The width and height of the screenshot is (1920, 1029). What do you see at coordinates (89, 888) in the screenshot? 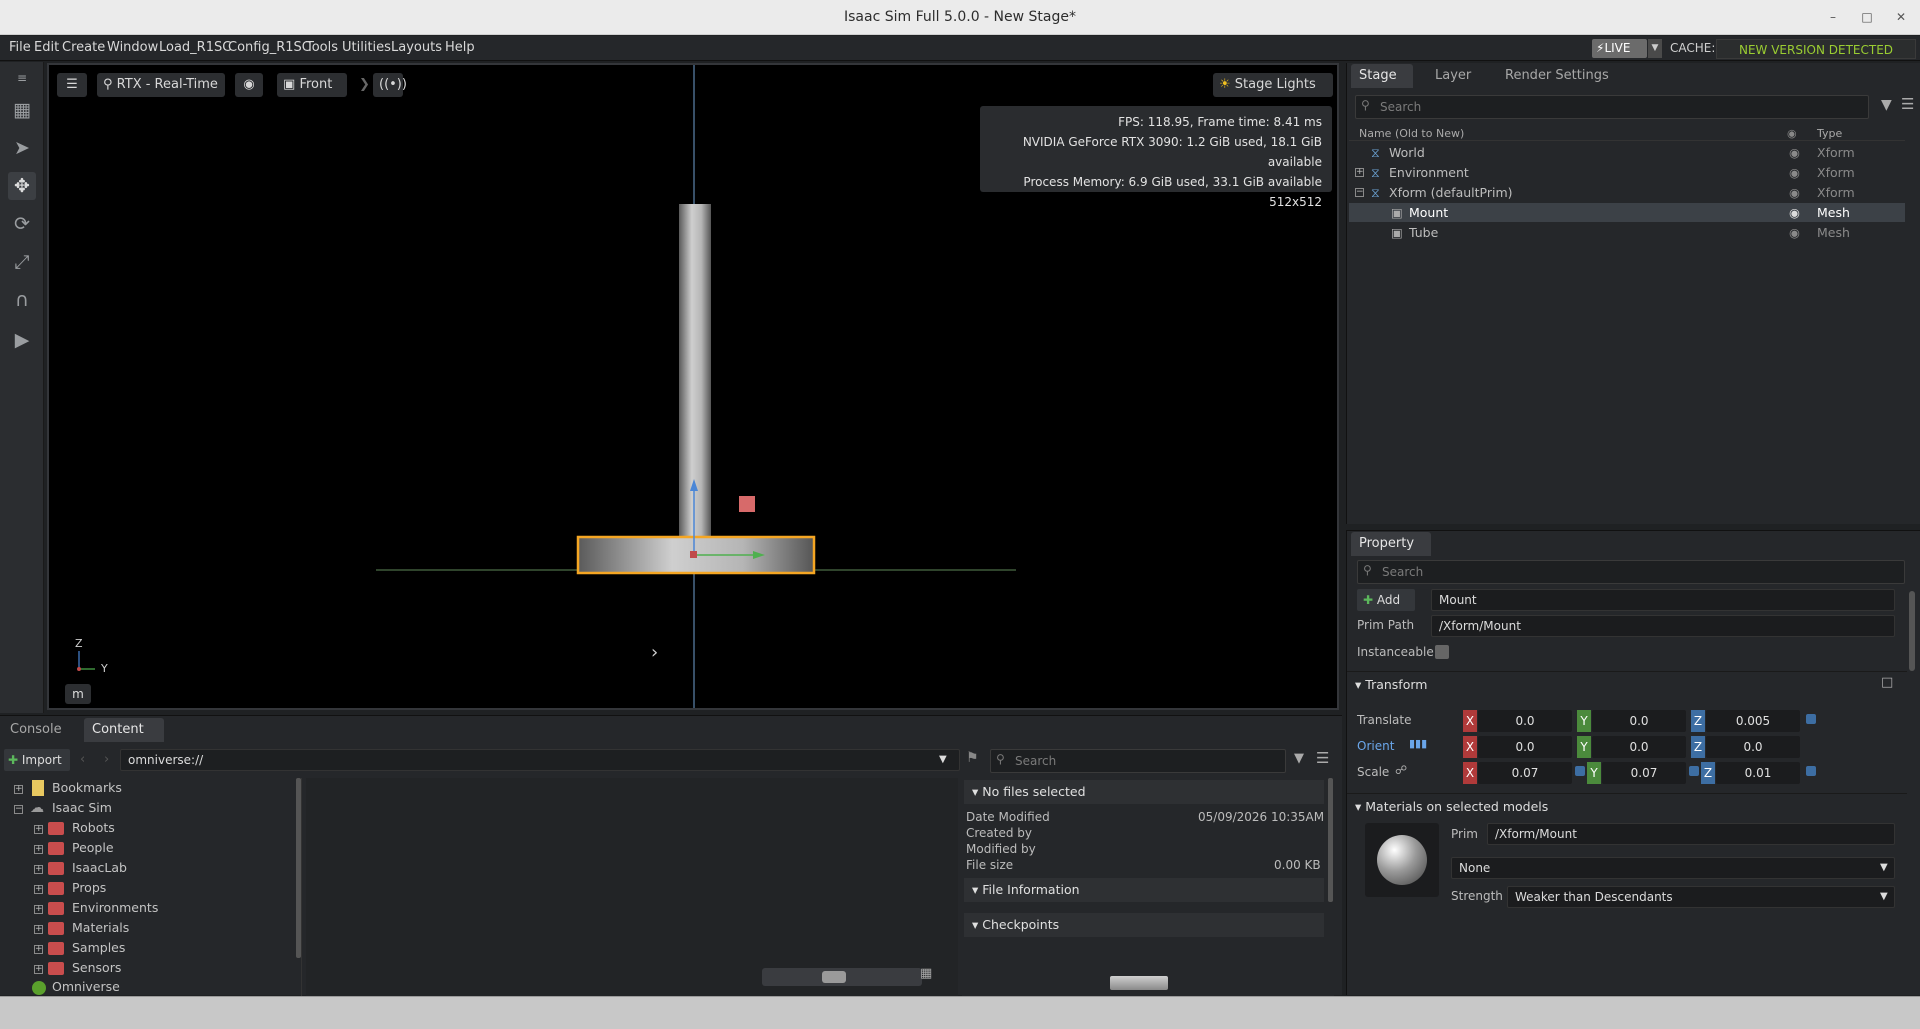
I see `tree-item-props: Props` at bounding box center [89, 888].